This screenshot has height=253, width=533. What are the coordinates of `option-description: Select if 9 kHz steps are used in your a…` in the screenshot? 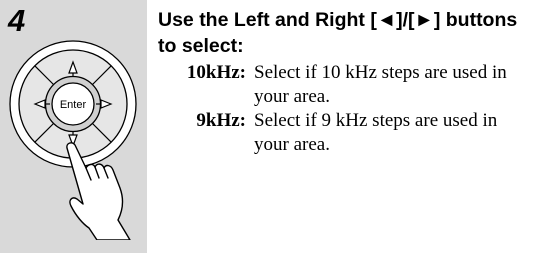 It's located at (376, 132).